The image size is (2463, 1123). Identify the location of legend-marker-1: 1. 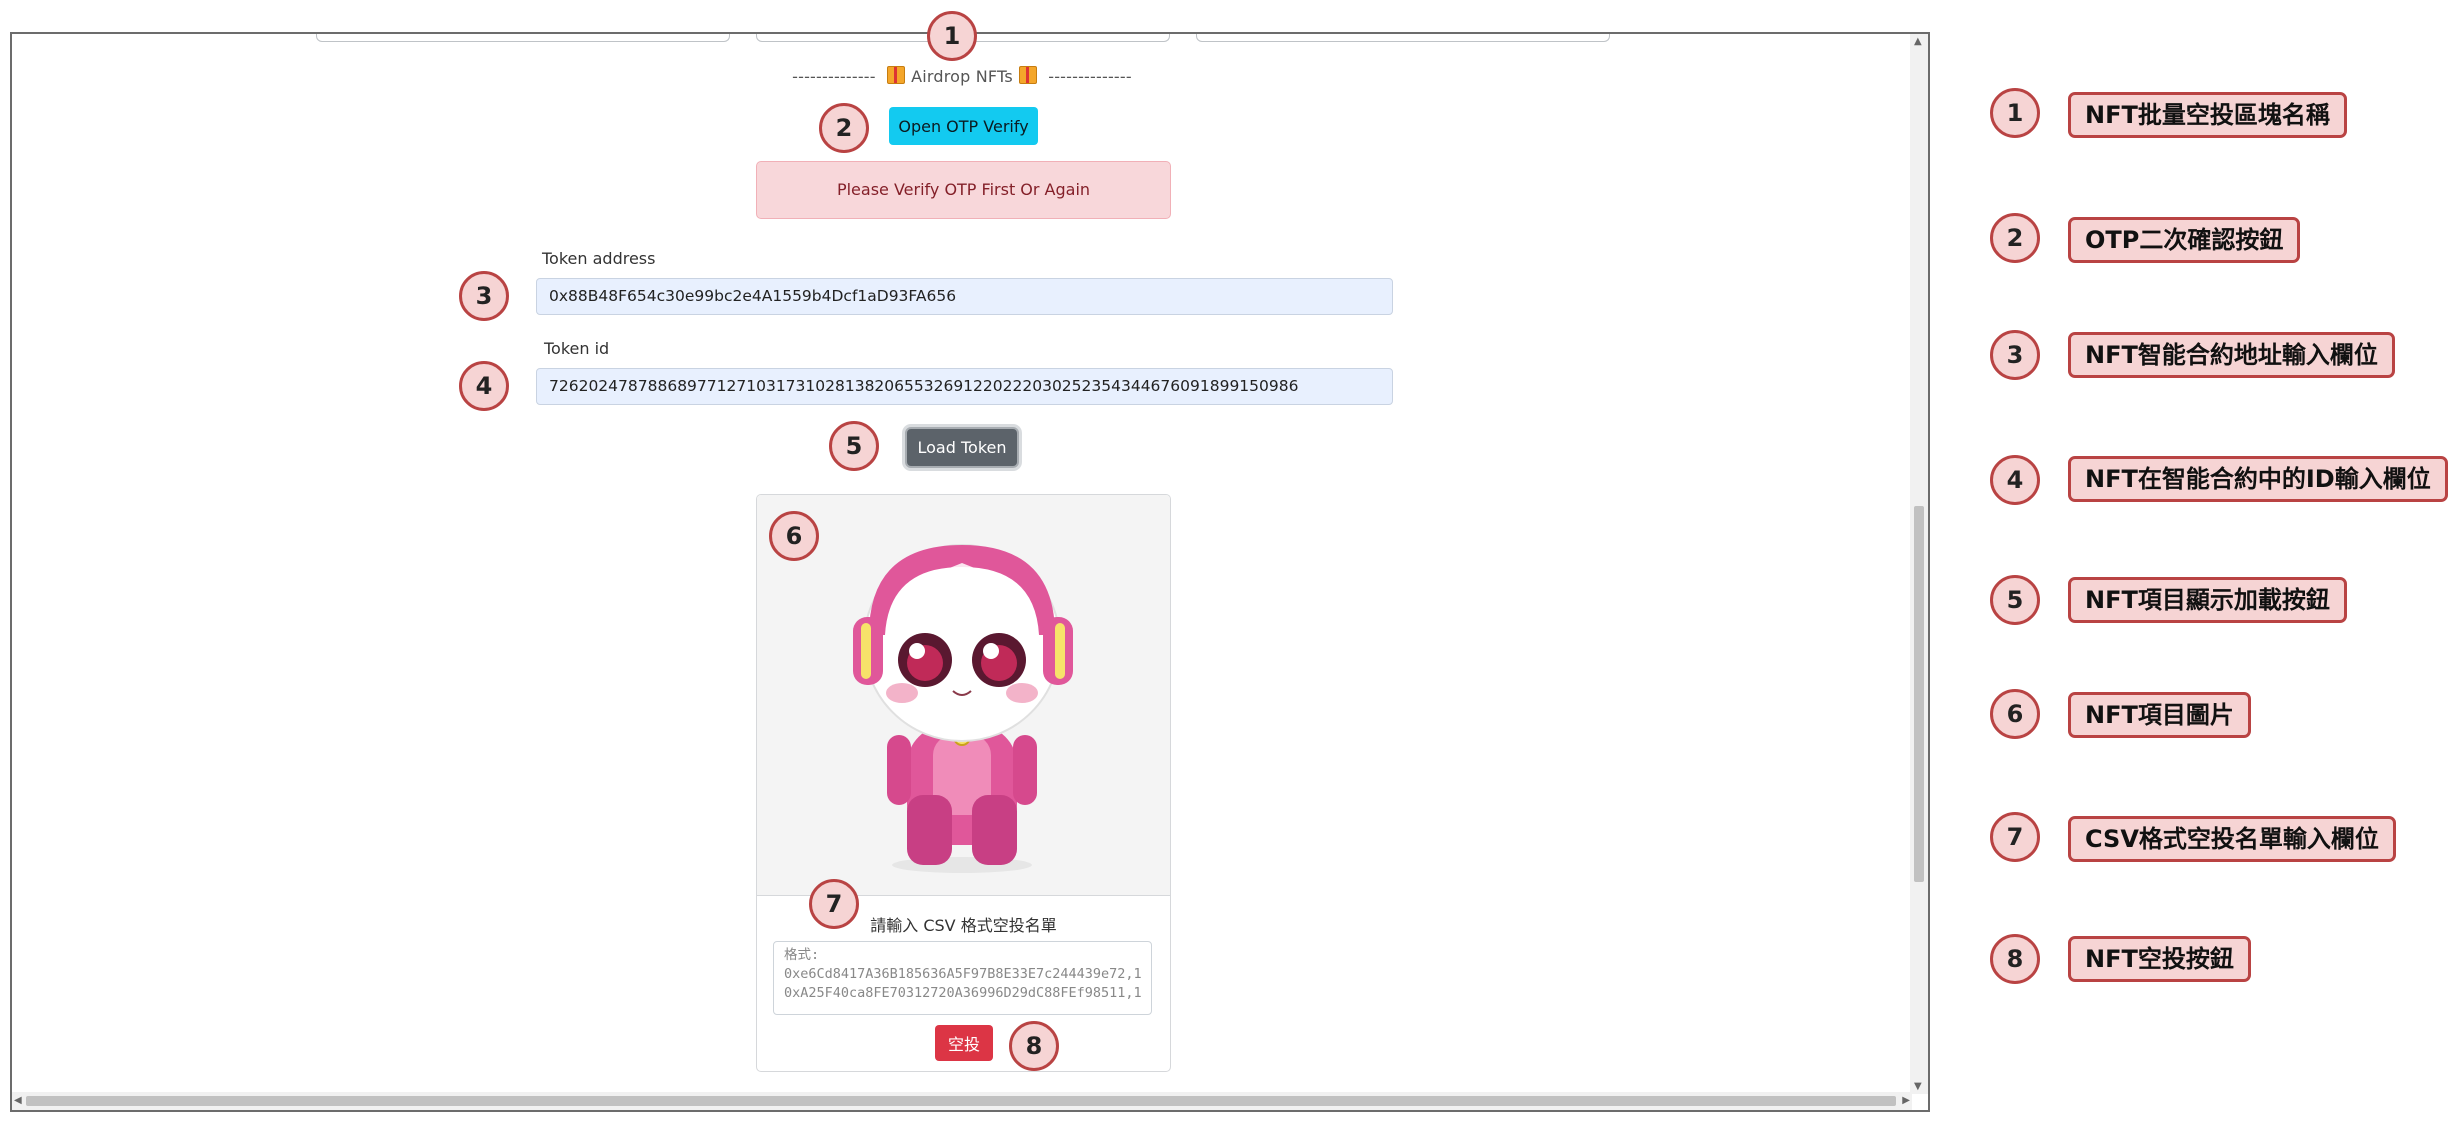
(2015, 113).